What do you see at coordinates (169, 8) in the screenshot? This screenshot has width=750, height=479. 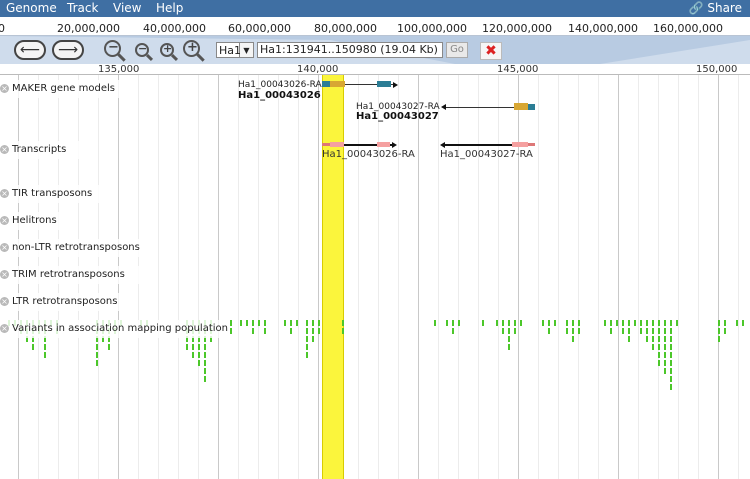 I see `menu-help: Help` at bounding box center [169, 8].